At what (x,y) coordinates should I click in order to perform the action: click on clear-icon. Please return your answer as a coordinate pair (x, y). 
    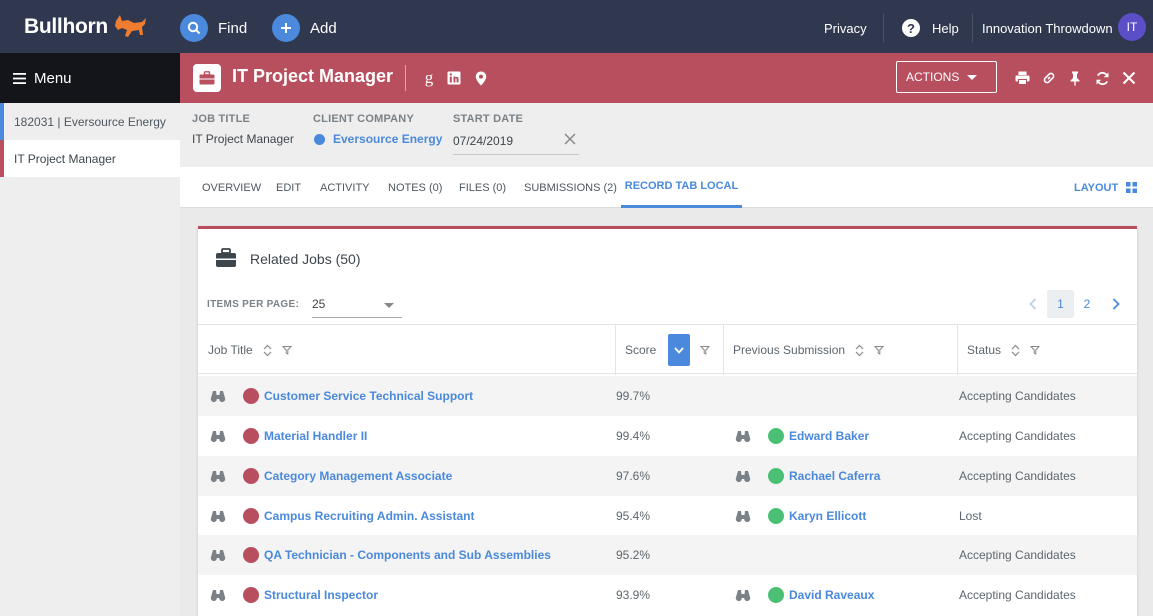
    Looking at the image, I should click on (570, 139).